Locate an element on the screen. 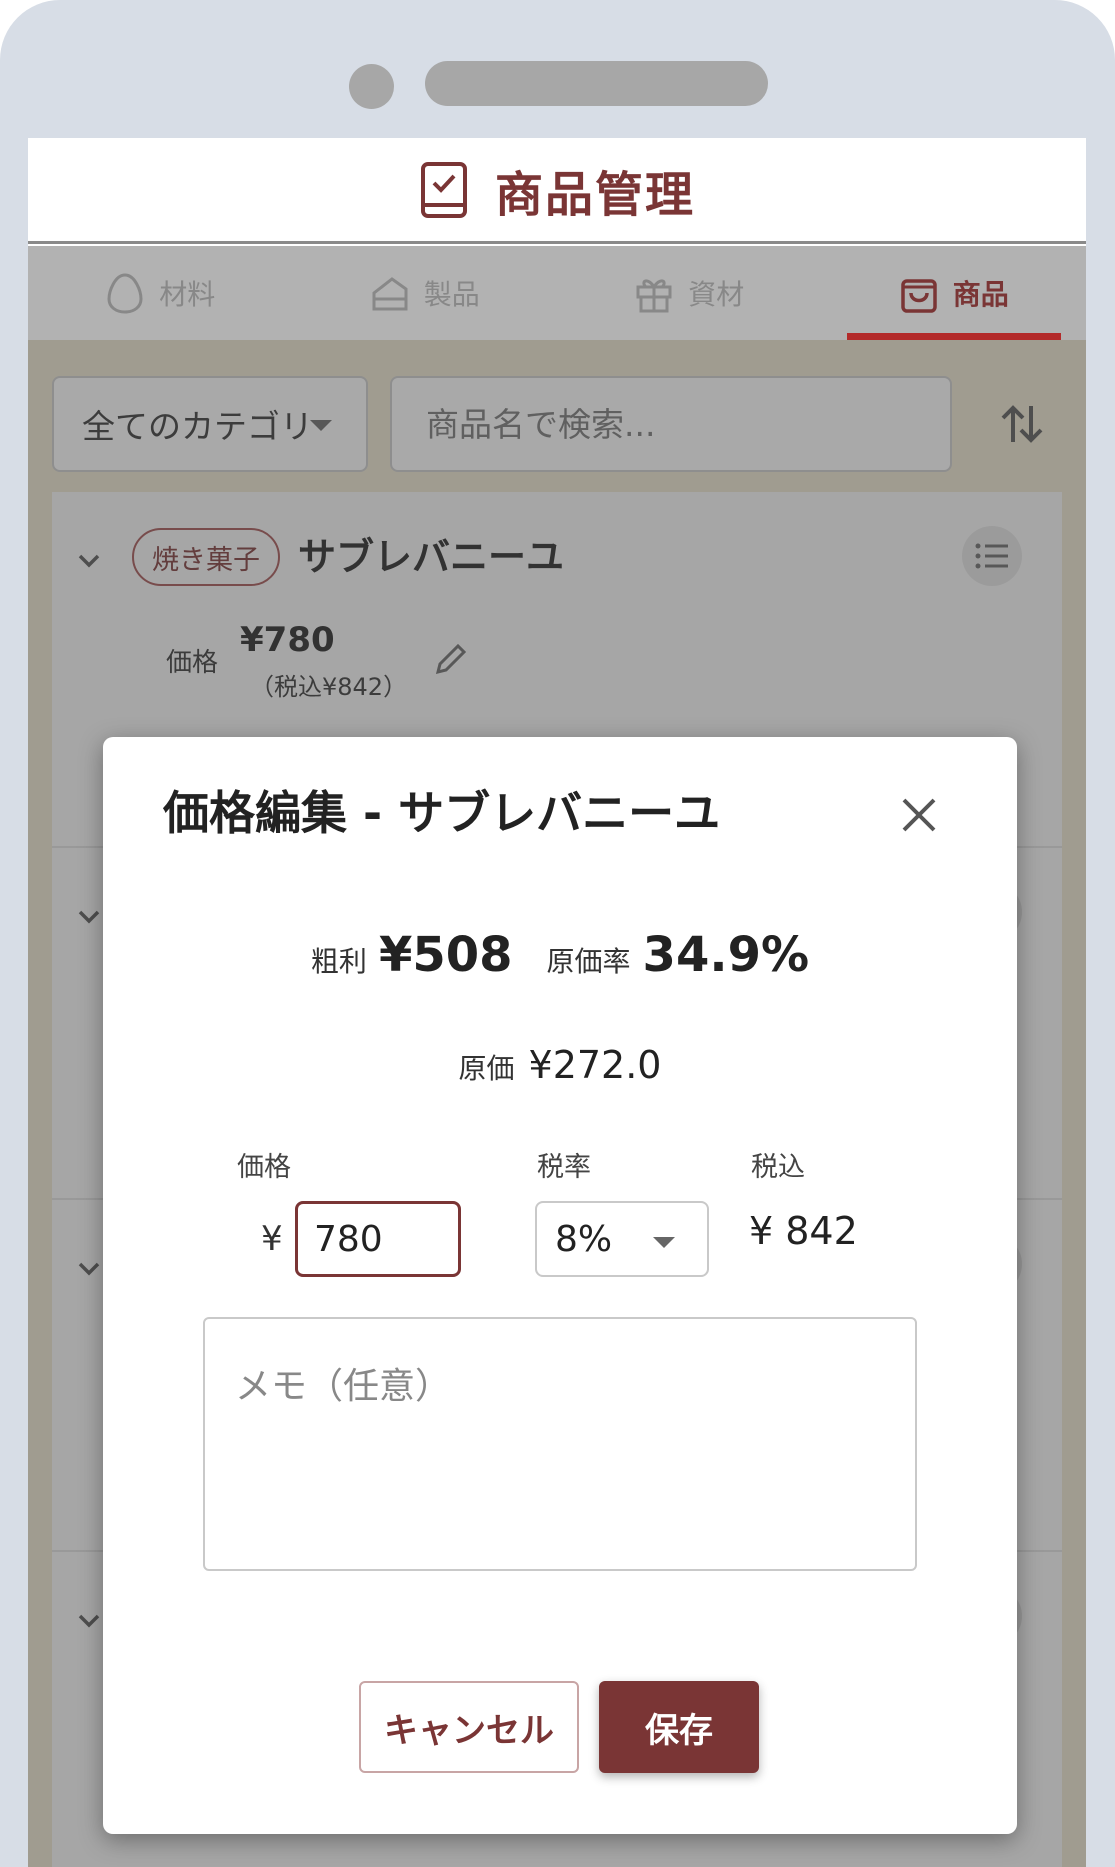  save-button: 保存 is located at coordinates (679, 1727).